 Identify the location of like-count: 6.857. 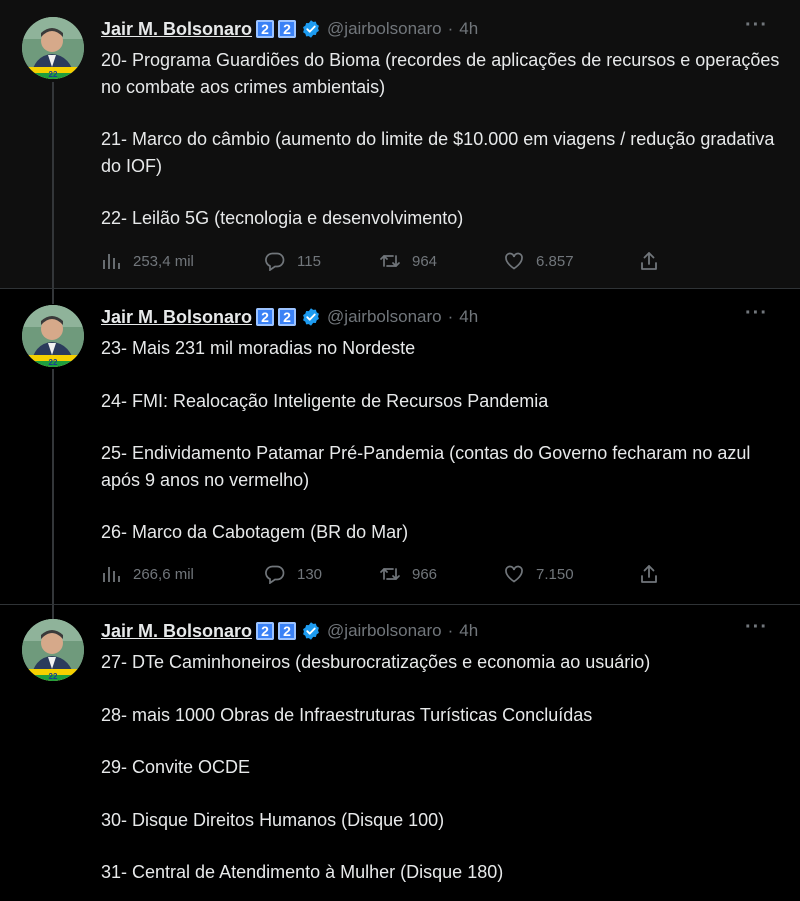
(555, 261).